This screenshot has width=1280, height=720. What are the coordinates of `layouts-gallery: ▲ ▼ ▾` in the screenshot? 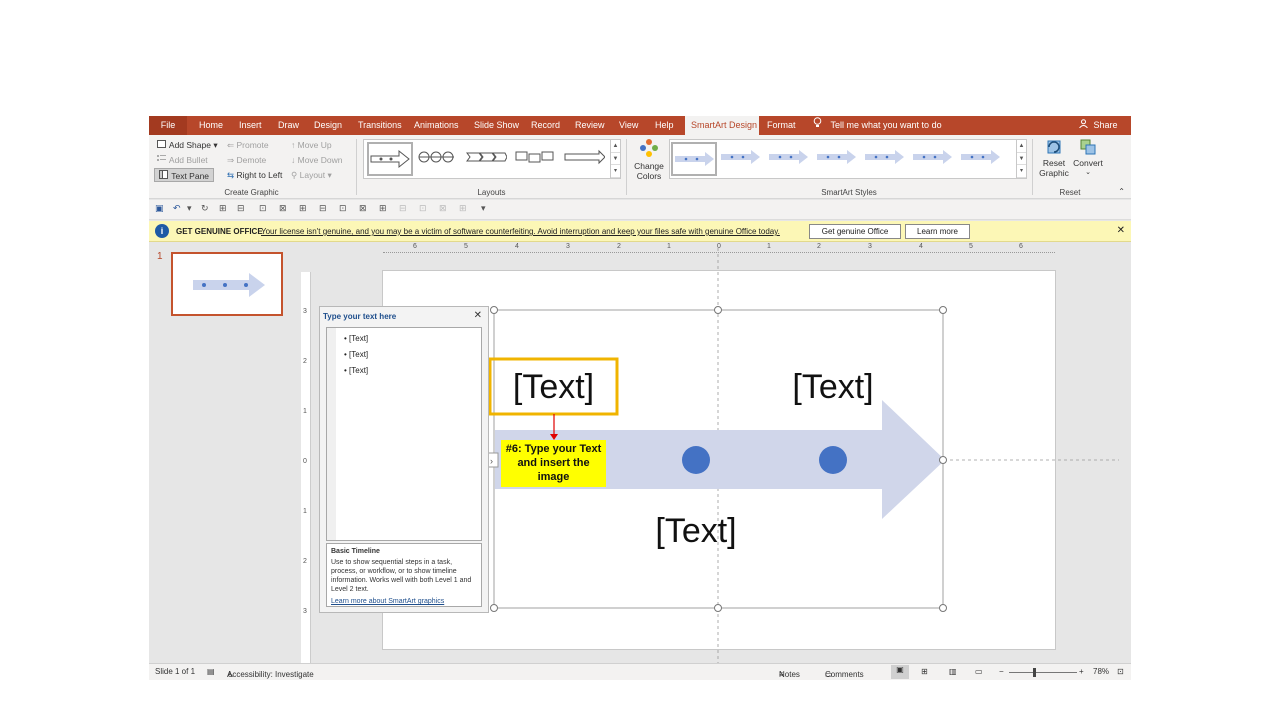 It's located at (492, 159).